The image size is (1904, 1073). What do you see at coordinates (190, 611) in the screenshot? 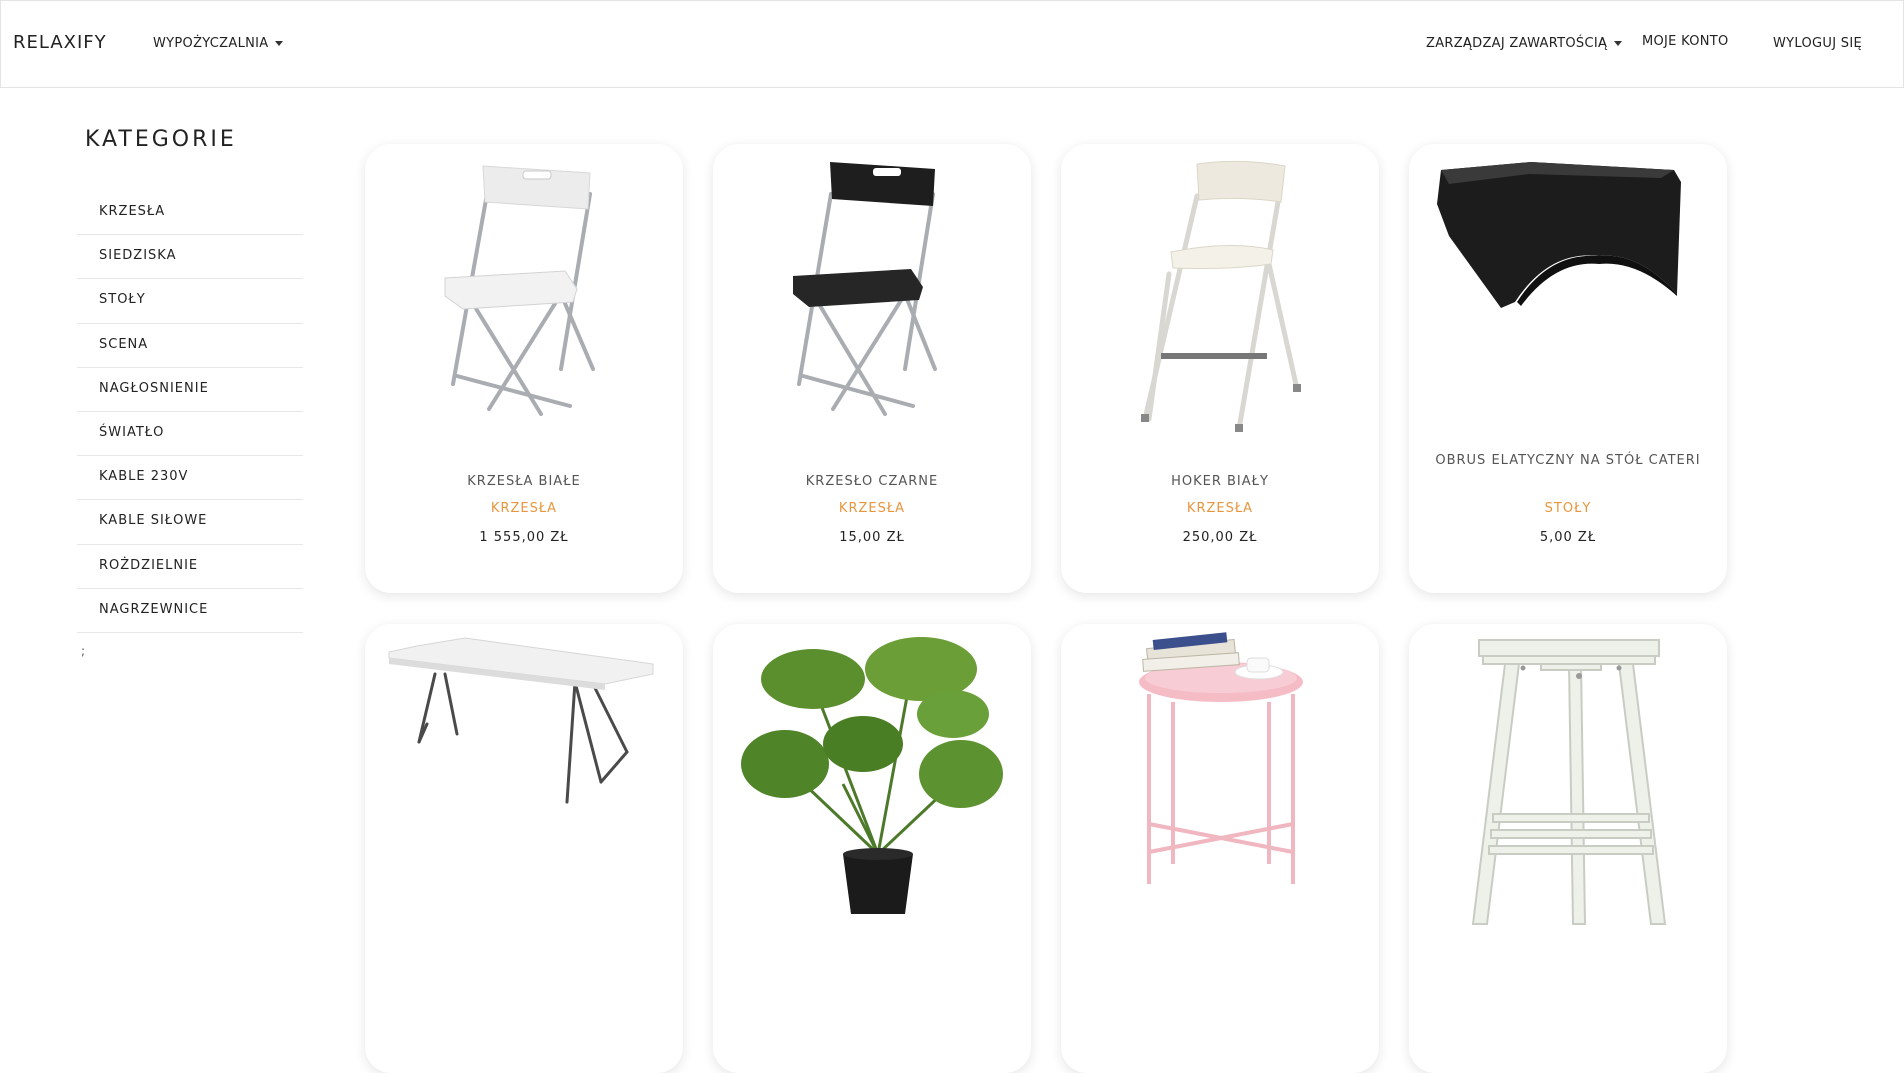
I see `category-item-nagrzewnice: NAGRZEWNICE` at bounding box center [190, 611].